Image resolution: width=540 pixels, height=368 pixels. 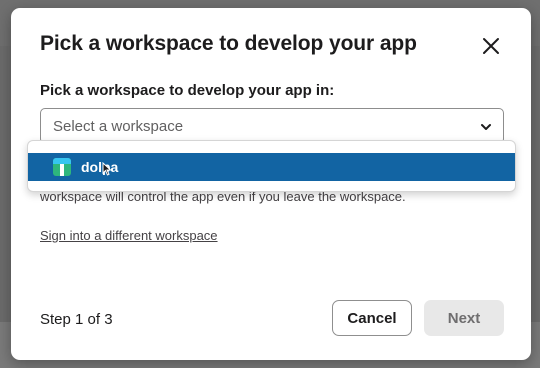 What do you see at coordinates (76, 319) in the screenshot?
I see `step-indicator: Step 1 of 3` at bounding box center [76, 319].